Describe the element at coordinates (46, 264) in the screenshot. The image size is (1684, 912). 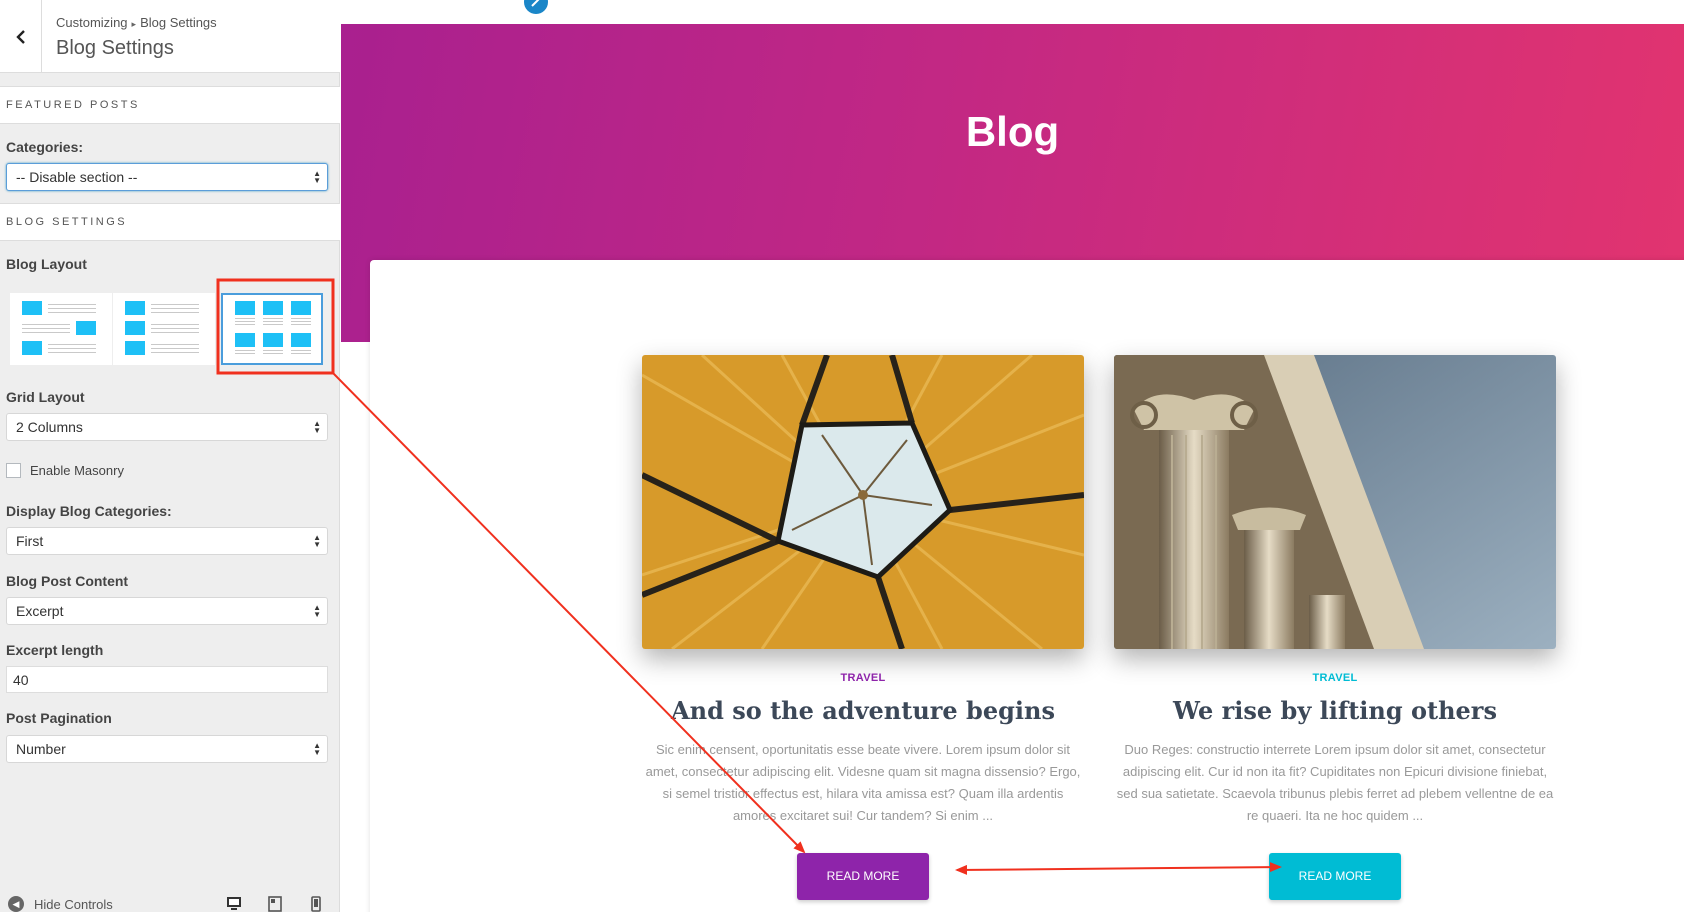
I see `blog-layout-label: Blog Layout` at that location.